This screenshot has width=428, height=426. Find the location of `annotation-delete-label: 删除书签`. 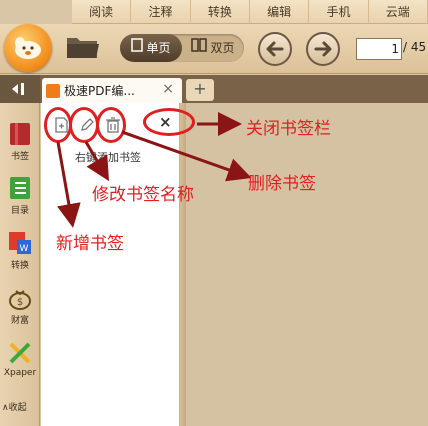

annotation-delete-label: 删除书签 is located at coordinates (282, 184).